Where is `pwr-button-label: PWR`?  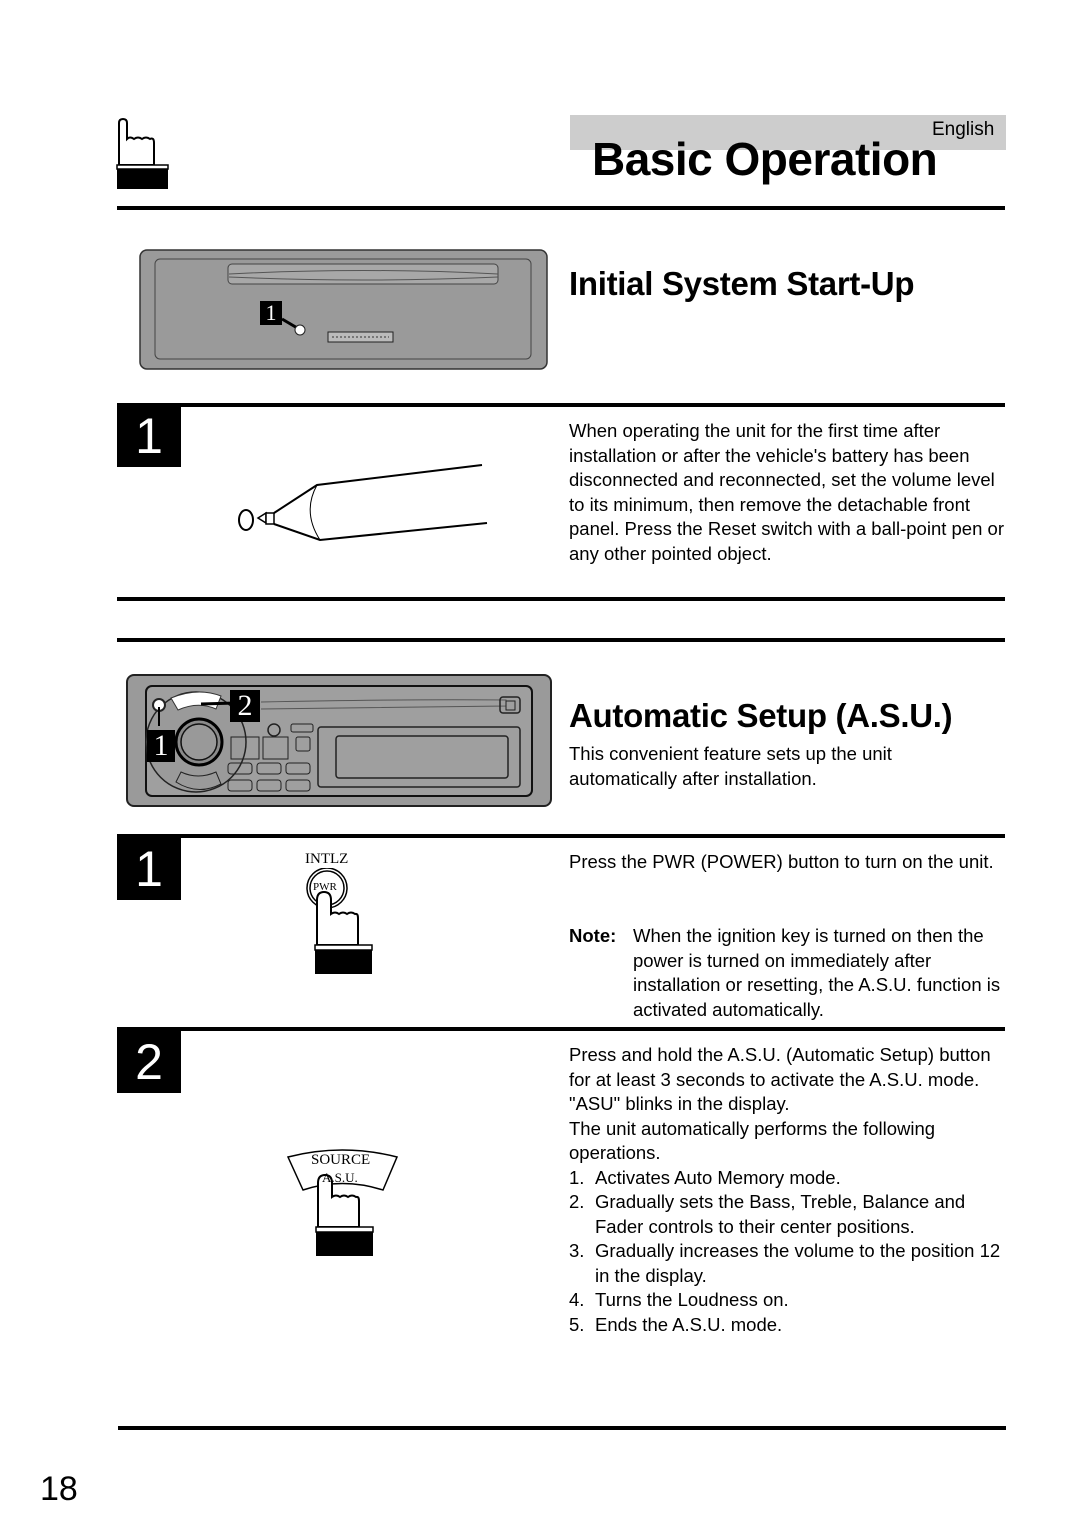
pwr-button-label: PWR is located at coordinates (325, 887).